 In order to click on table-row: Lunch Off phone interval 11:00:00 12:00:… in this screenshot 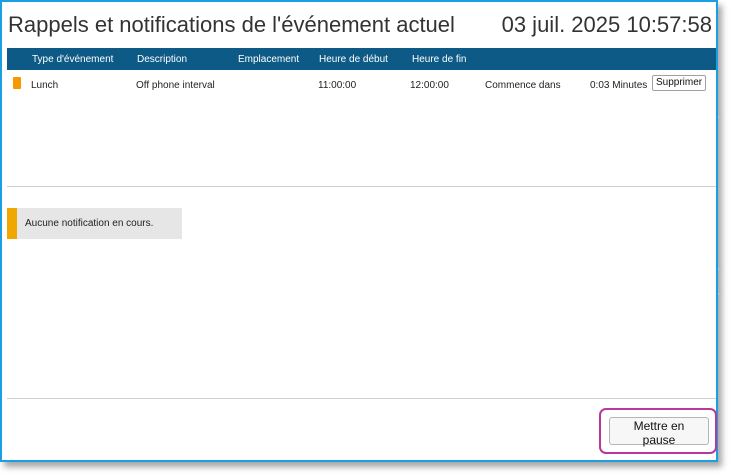, I will do `click(361, 84)`.